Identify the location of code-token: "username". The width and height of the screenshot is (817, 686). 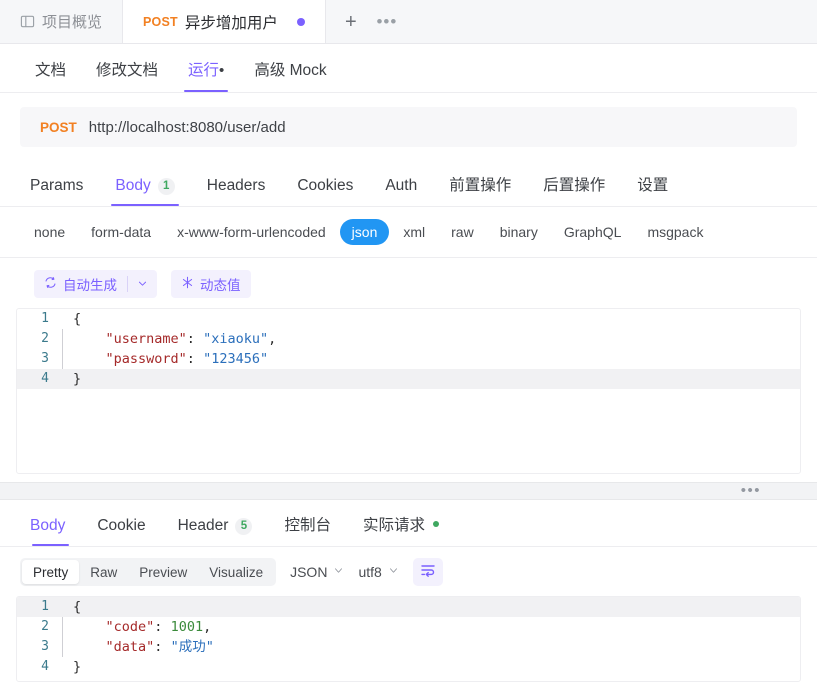
(146, 339).